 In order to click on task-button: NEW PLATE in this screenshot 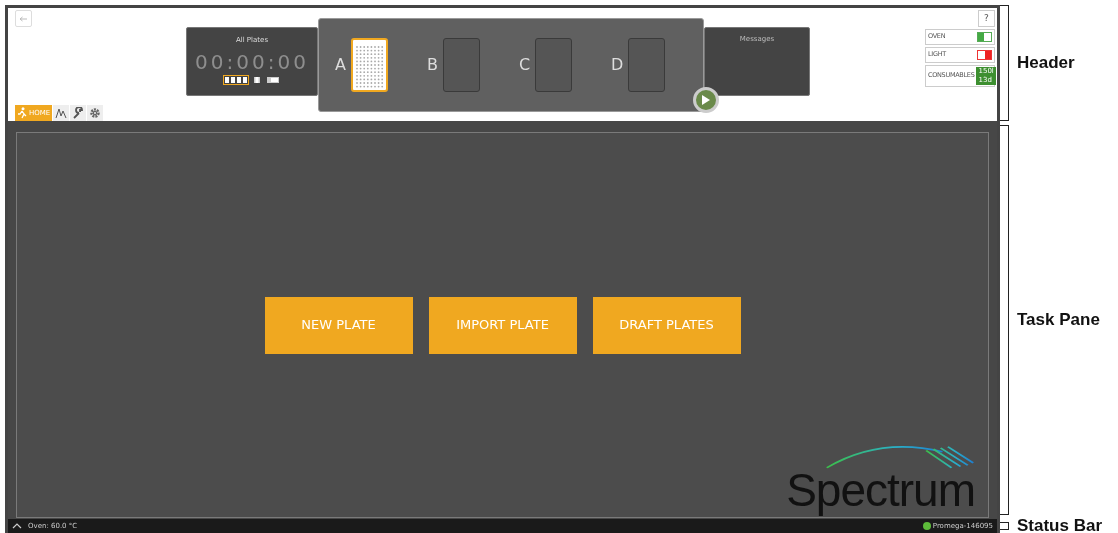, I will do `click(338, 325)`.